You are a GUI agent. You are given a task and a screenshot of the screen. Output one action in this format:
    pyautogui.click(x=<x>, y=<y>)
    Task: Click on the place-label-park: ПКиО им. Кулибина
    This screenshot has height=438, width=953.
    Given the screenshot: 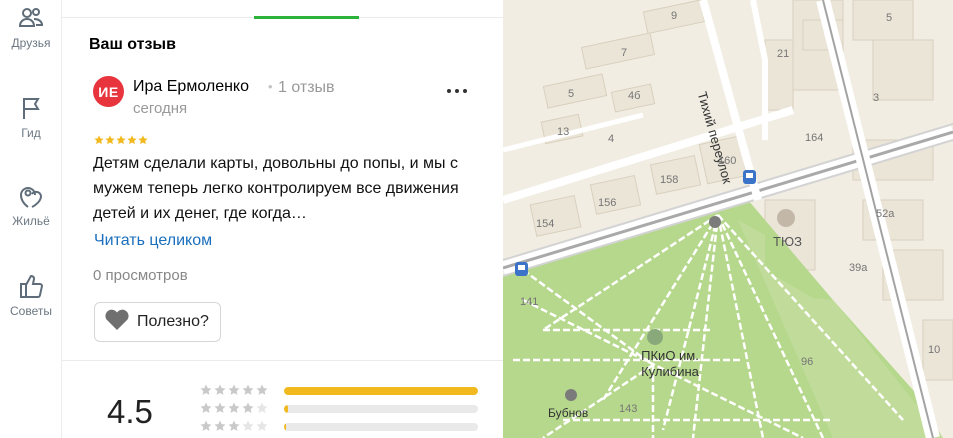 What is the action you would take?
    pyautogui.click(x=670, y=364)
    